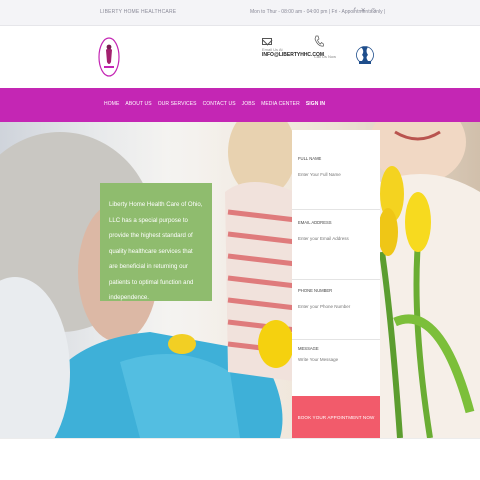 The width and height of the screenshot is (480, 480). What do you see at coordinates (293, 48) in the screenshot?
I see `email-contact: Email Us At INFO@LIBERTYHHC.COM` at bounding box center [293, 48].